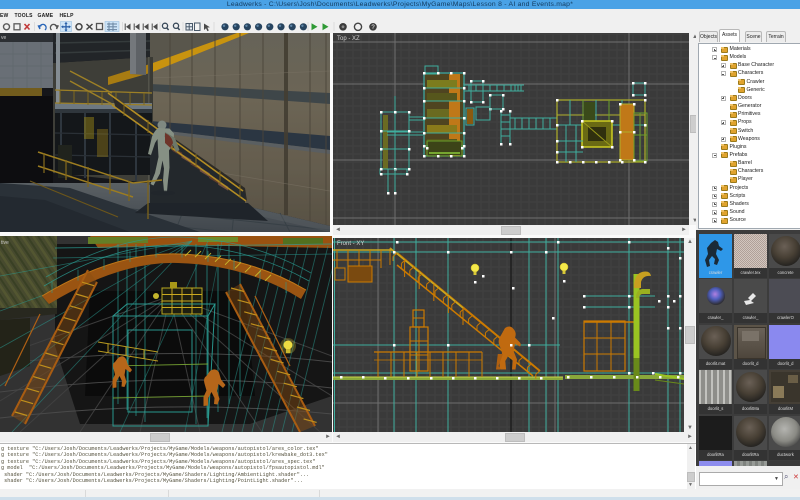 Image resolution: width=800 pixels, height=500 pixels. I want to click on svg-text: Front - XY, so click(350, 244).